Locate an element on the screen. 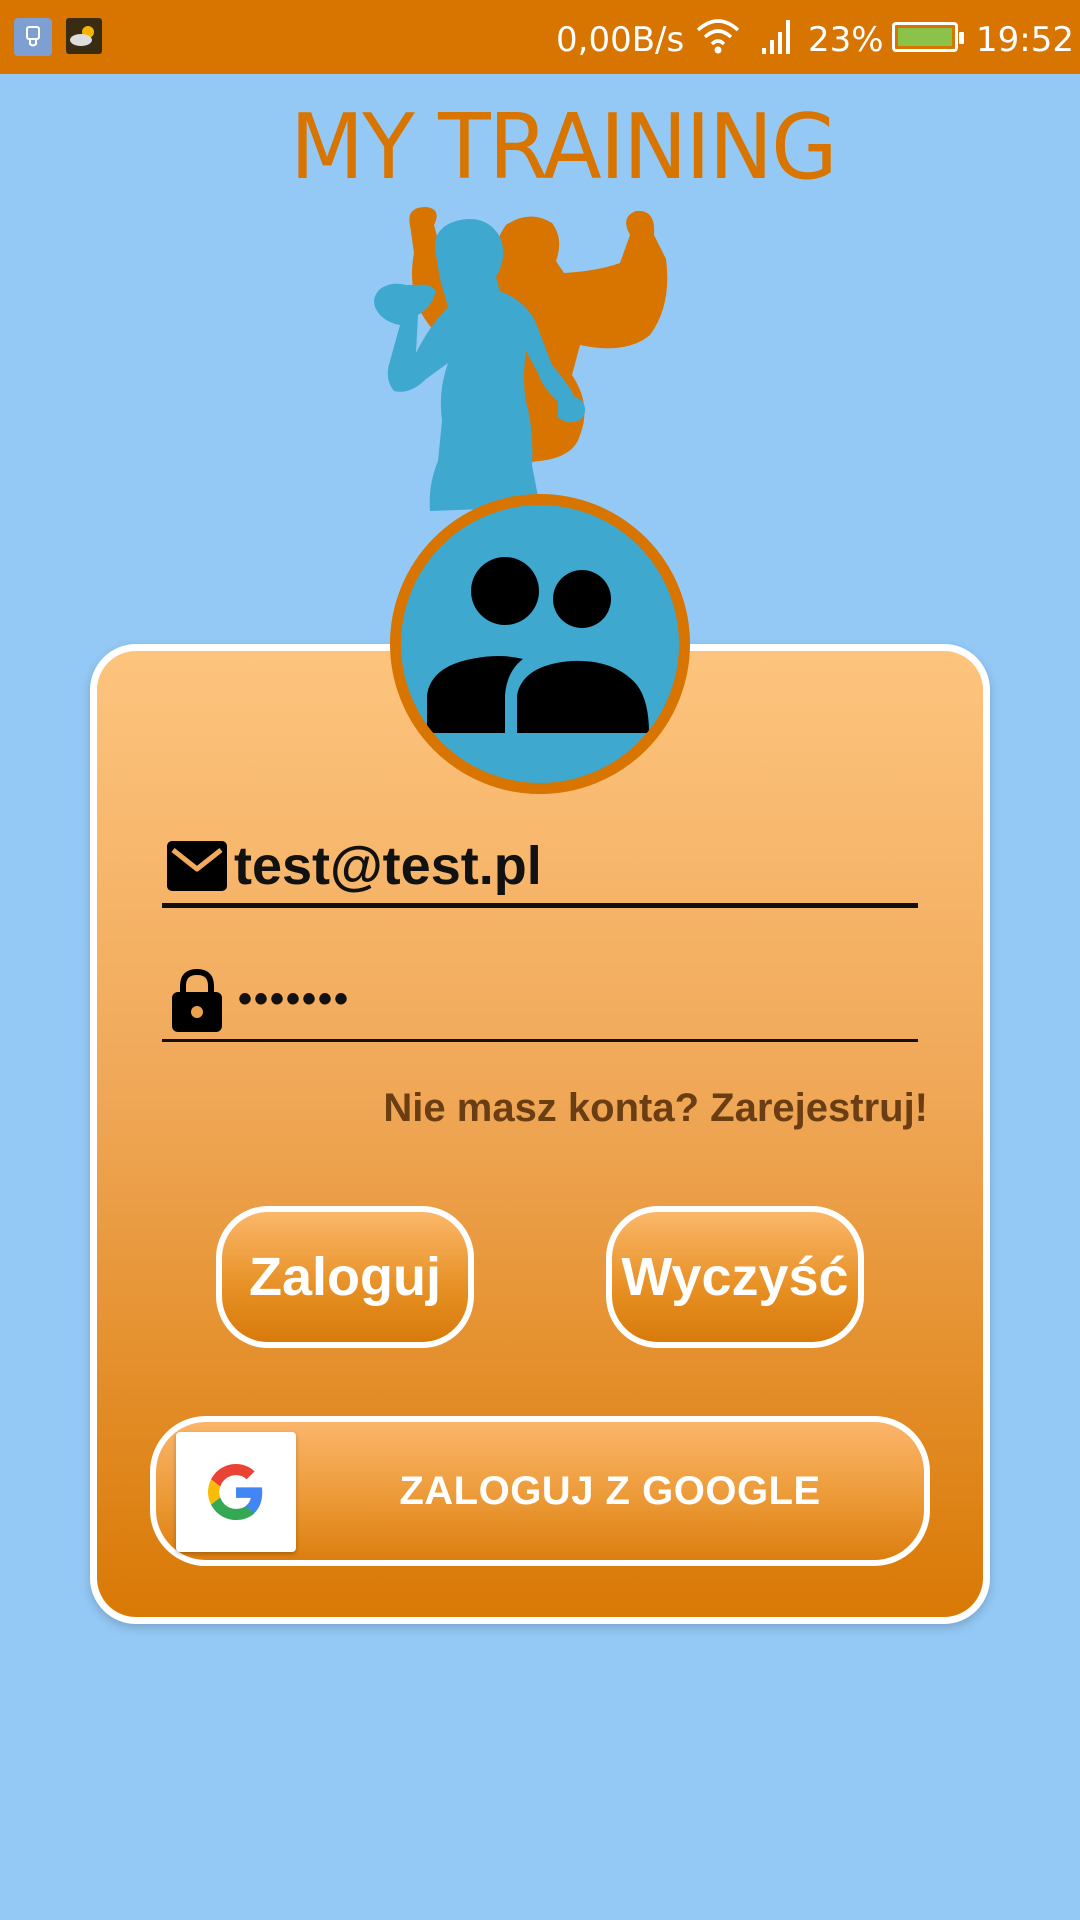 The image size is (1080, 1920). email-field: test@test.pl is located at coordinates (540, 868).